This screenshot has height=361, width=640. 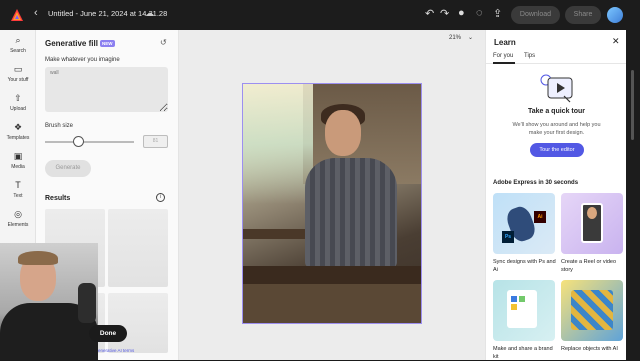 What do you see at coordinates (589, 349) in the screenshot?
I see `learn-card-label: Replace objects with AI` at bounding box center [589, 349].